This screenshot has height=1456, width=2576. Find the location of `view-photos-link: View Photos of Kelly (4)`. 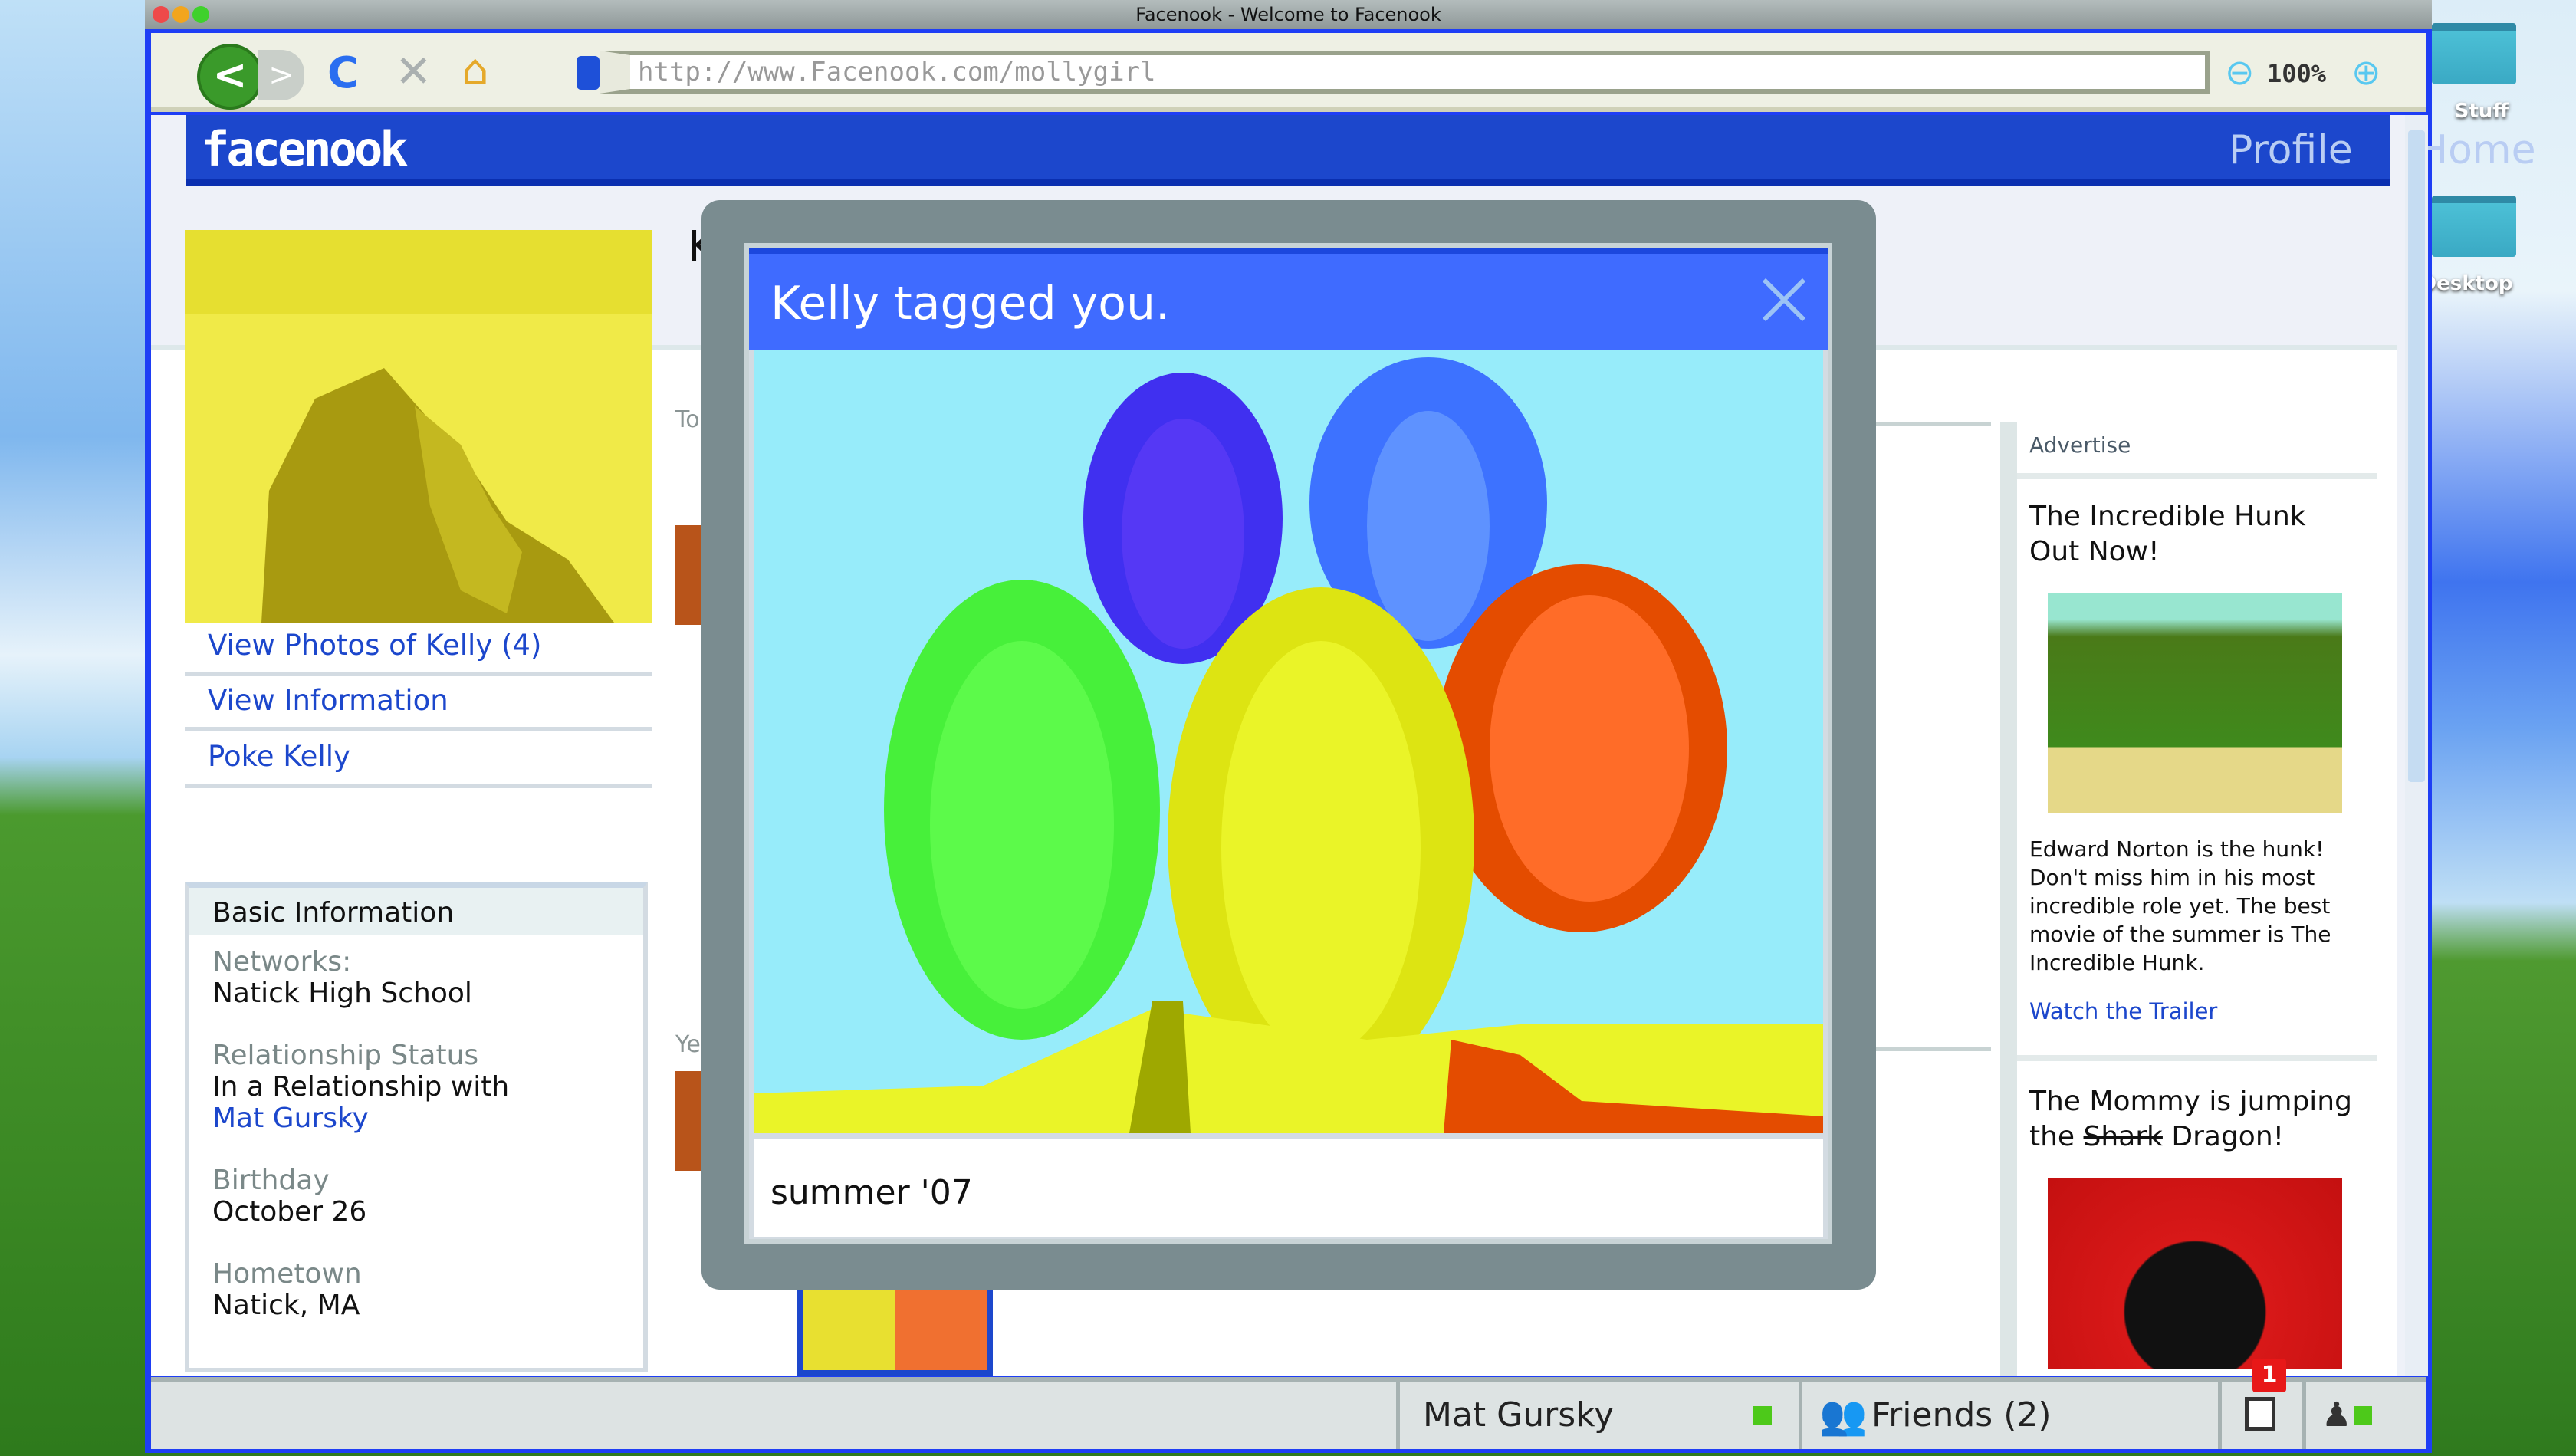

view-photos-link: View Photos of Kelly (4) is located at coordinates (375, 645).